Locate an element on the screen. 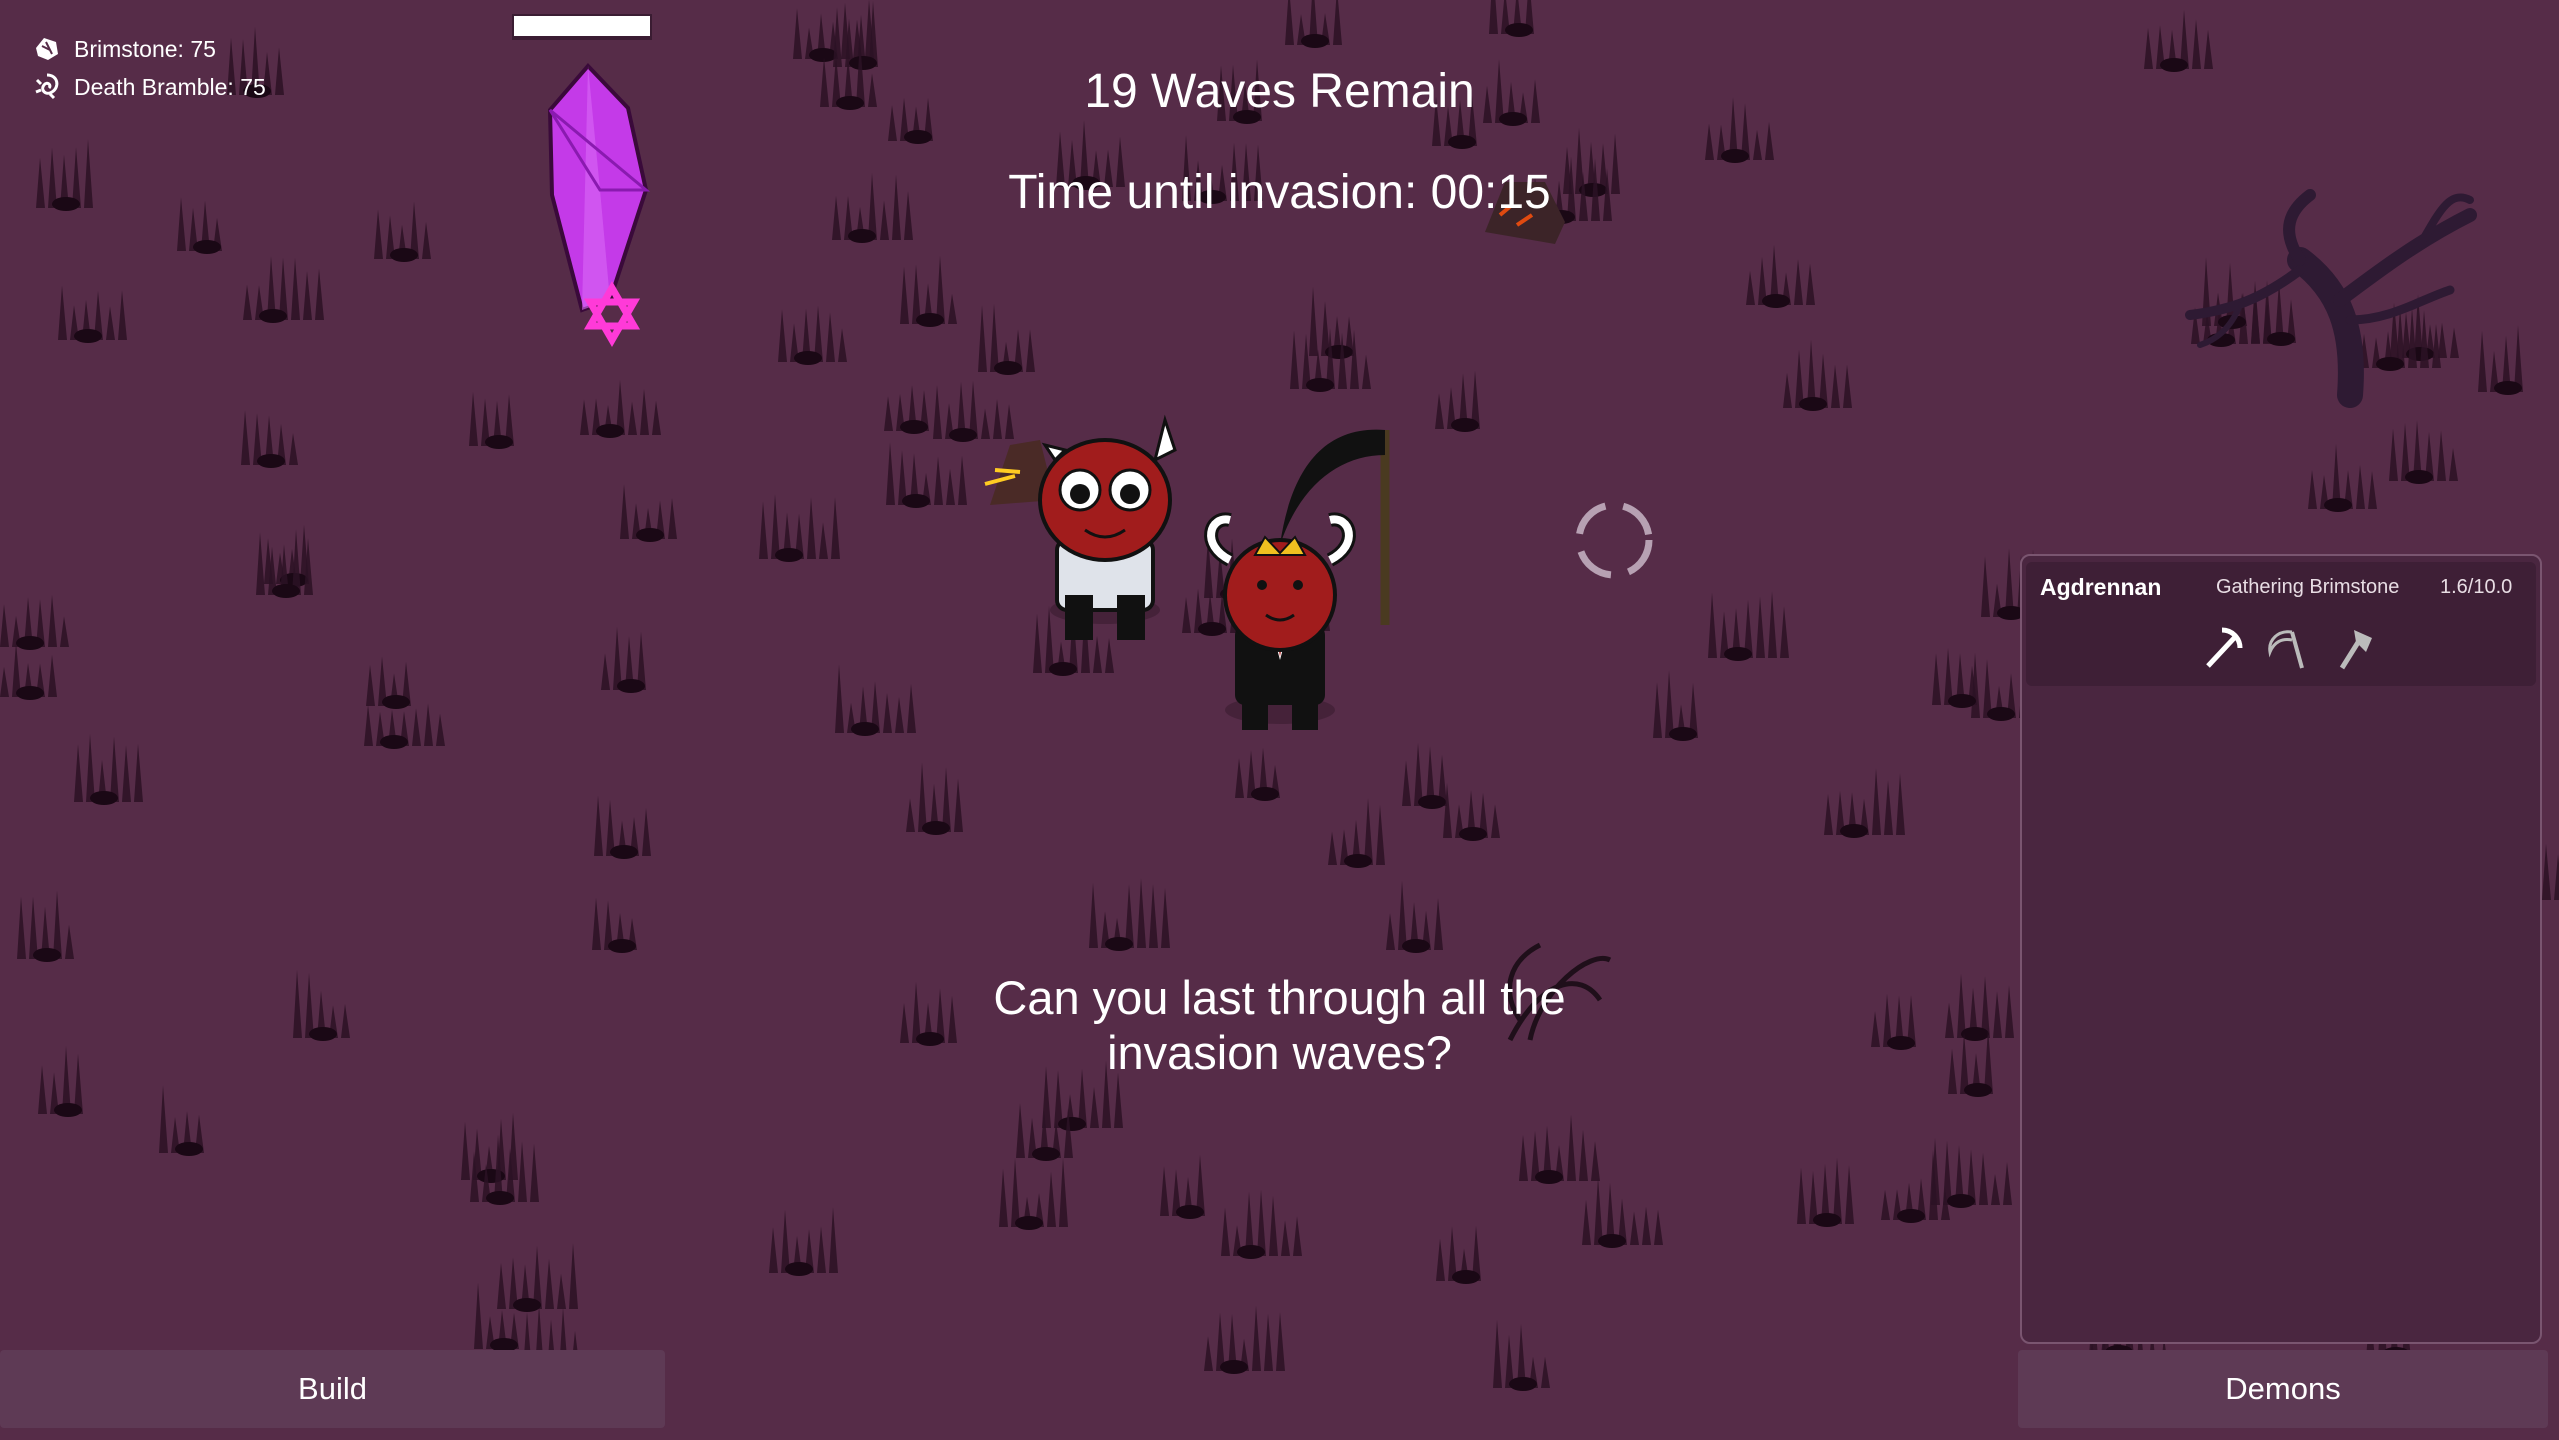 Image resolution: width=2559 pixels, height=1440 pixels. resource-brimstone: Brimstone: 75 is located at coordinates (124, 49).